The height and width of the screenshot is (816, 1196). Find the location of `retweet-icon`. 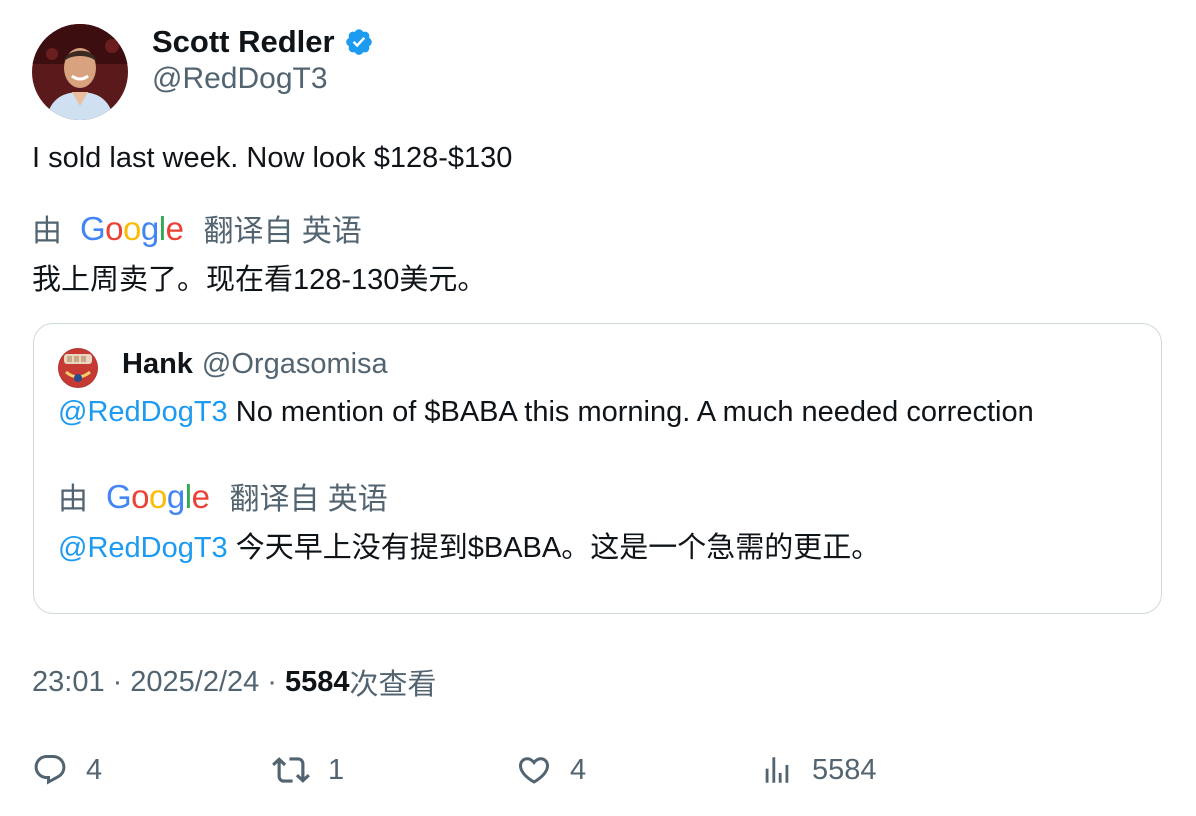

retweet-icon is located at coordinates (291, 770).